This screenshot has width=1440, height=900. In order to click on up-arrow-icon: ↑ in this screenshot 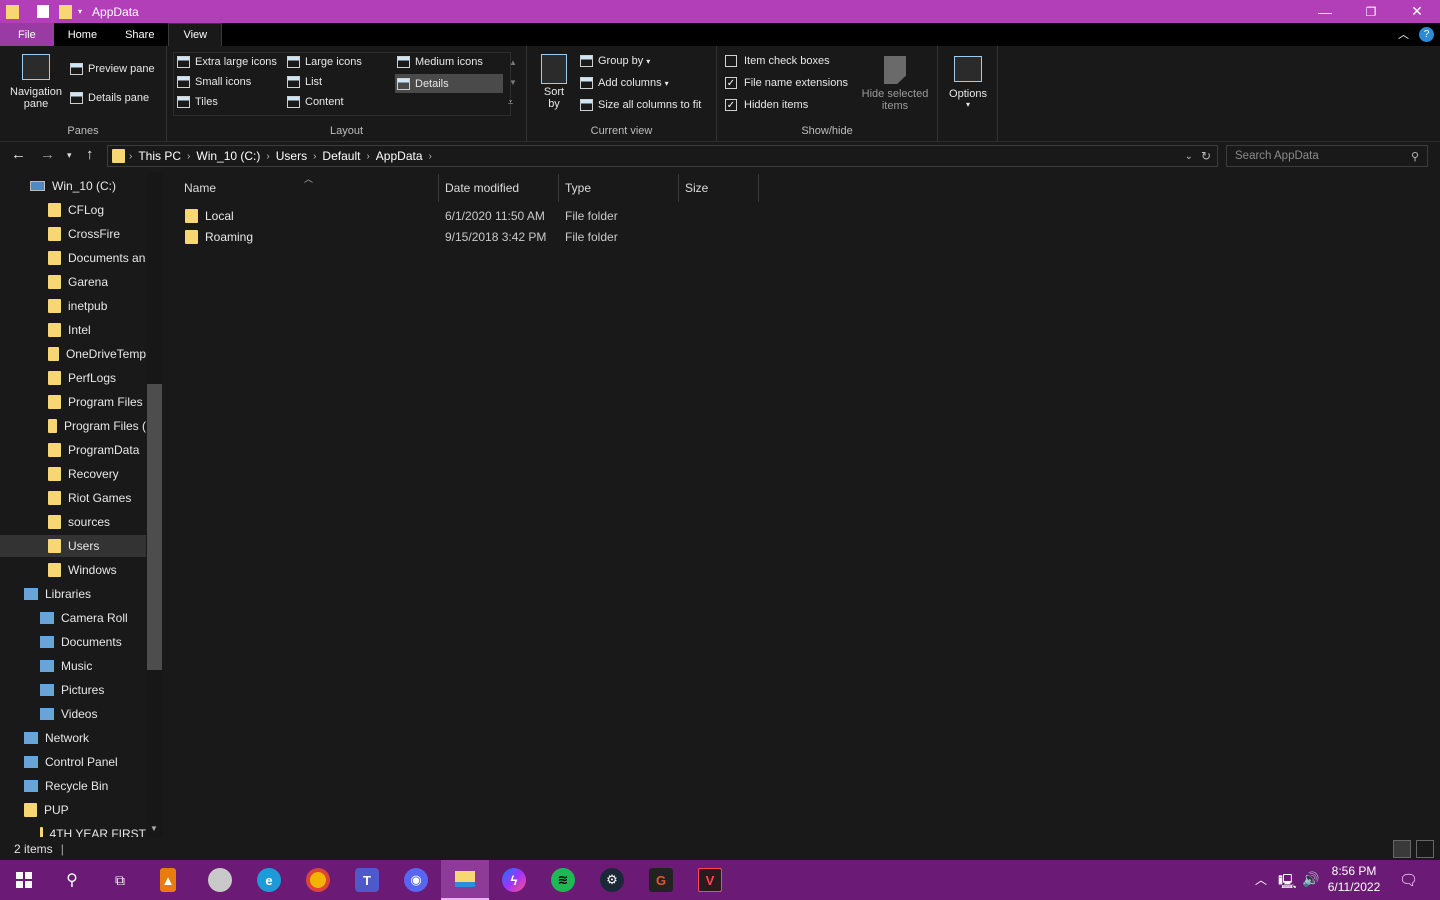, I will do `click(90, 154)`.